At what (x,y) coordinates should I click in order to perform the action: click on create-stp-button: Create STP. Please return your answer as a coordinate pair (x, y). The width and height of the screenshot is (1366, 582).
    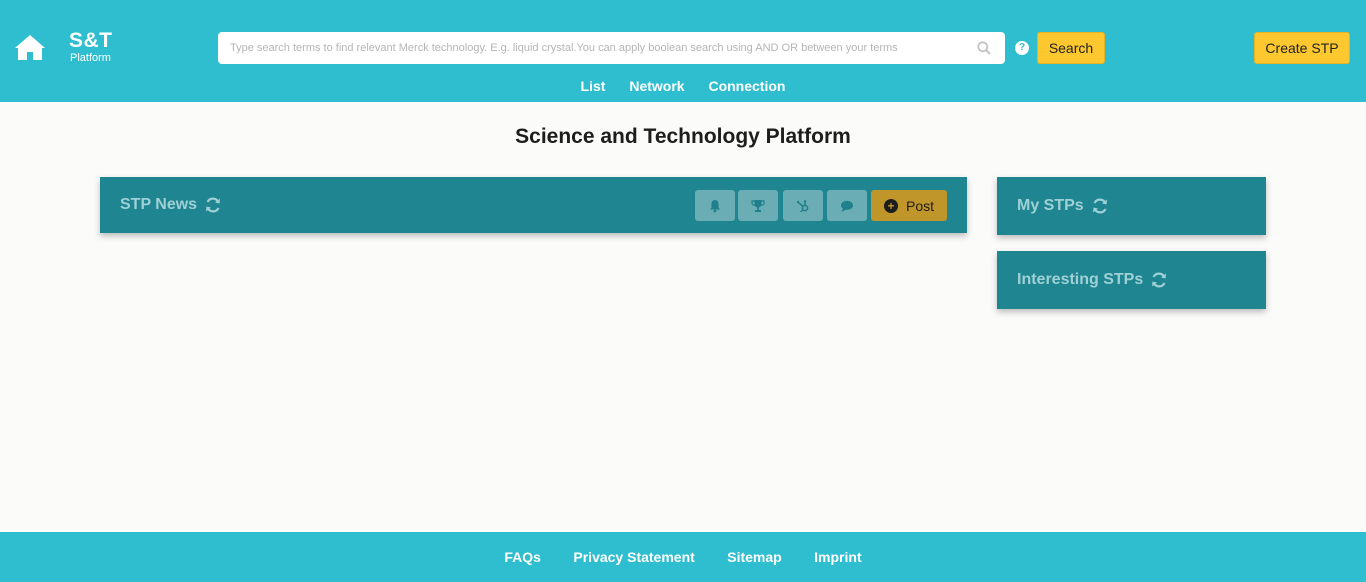
    Looking at the image, I should click on (1302, 48).